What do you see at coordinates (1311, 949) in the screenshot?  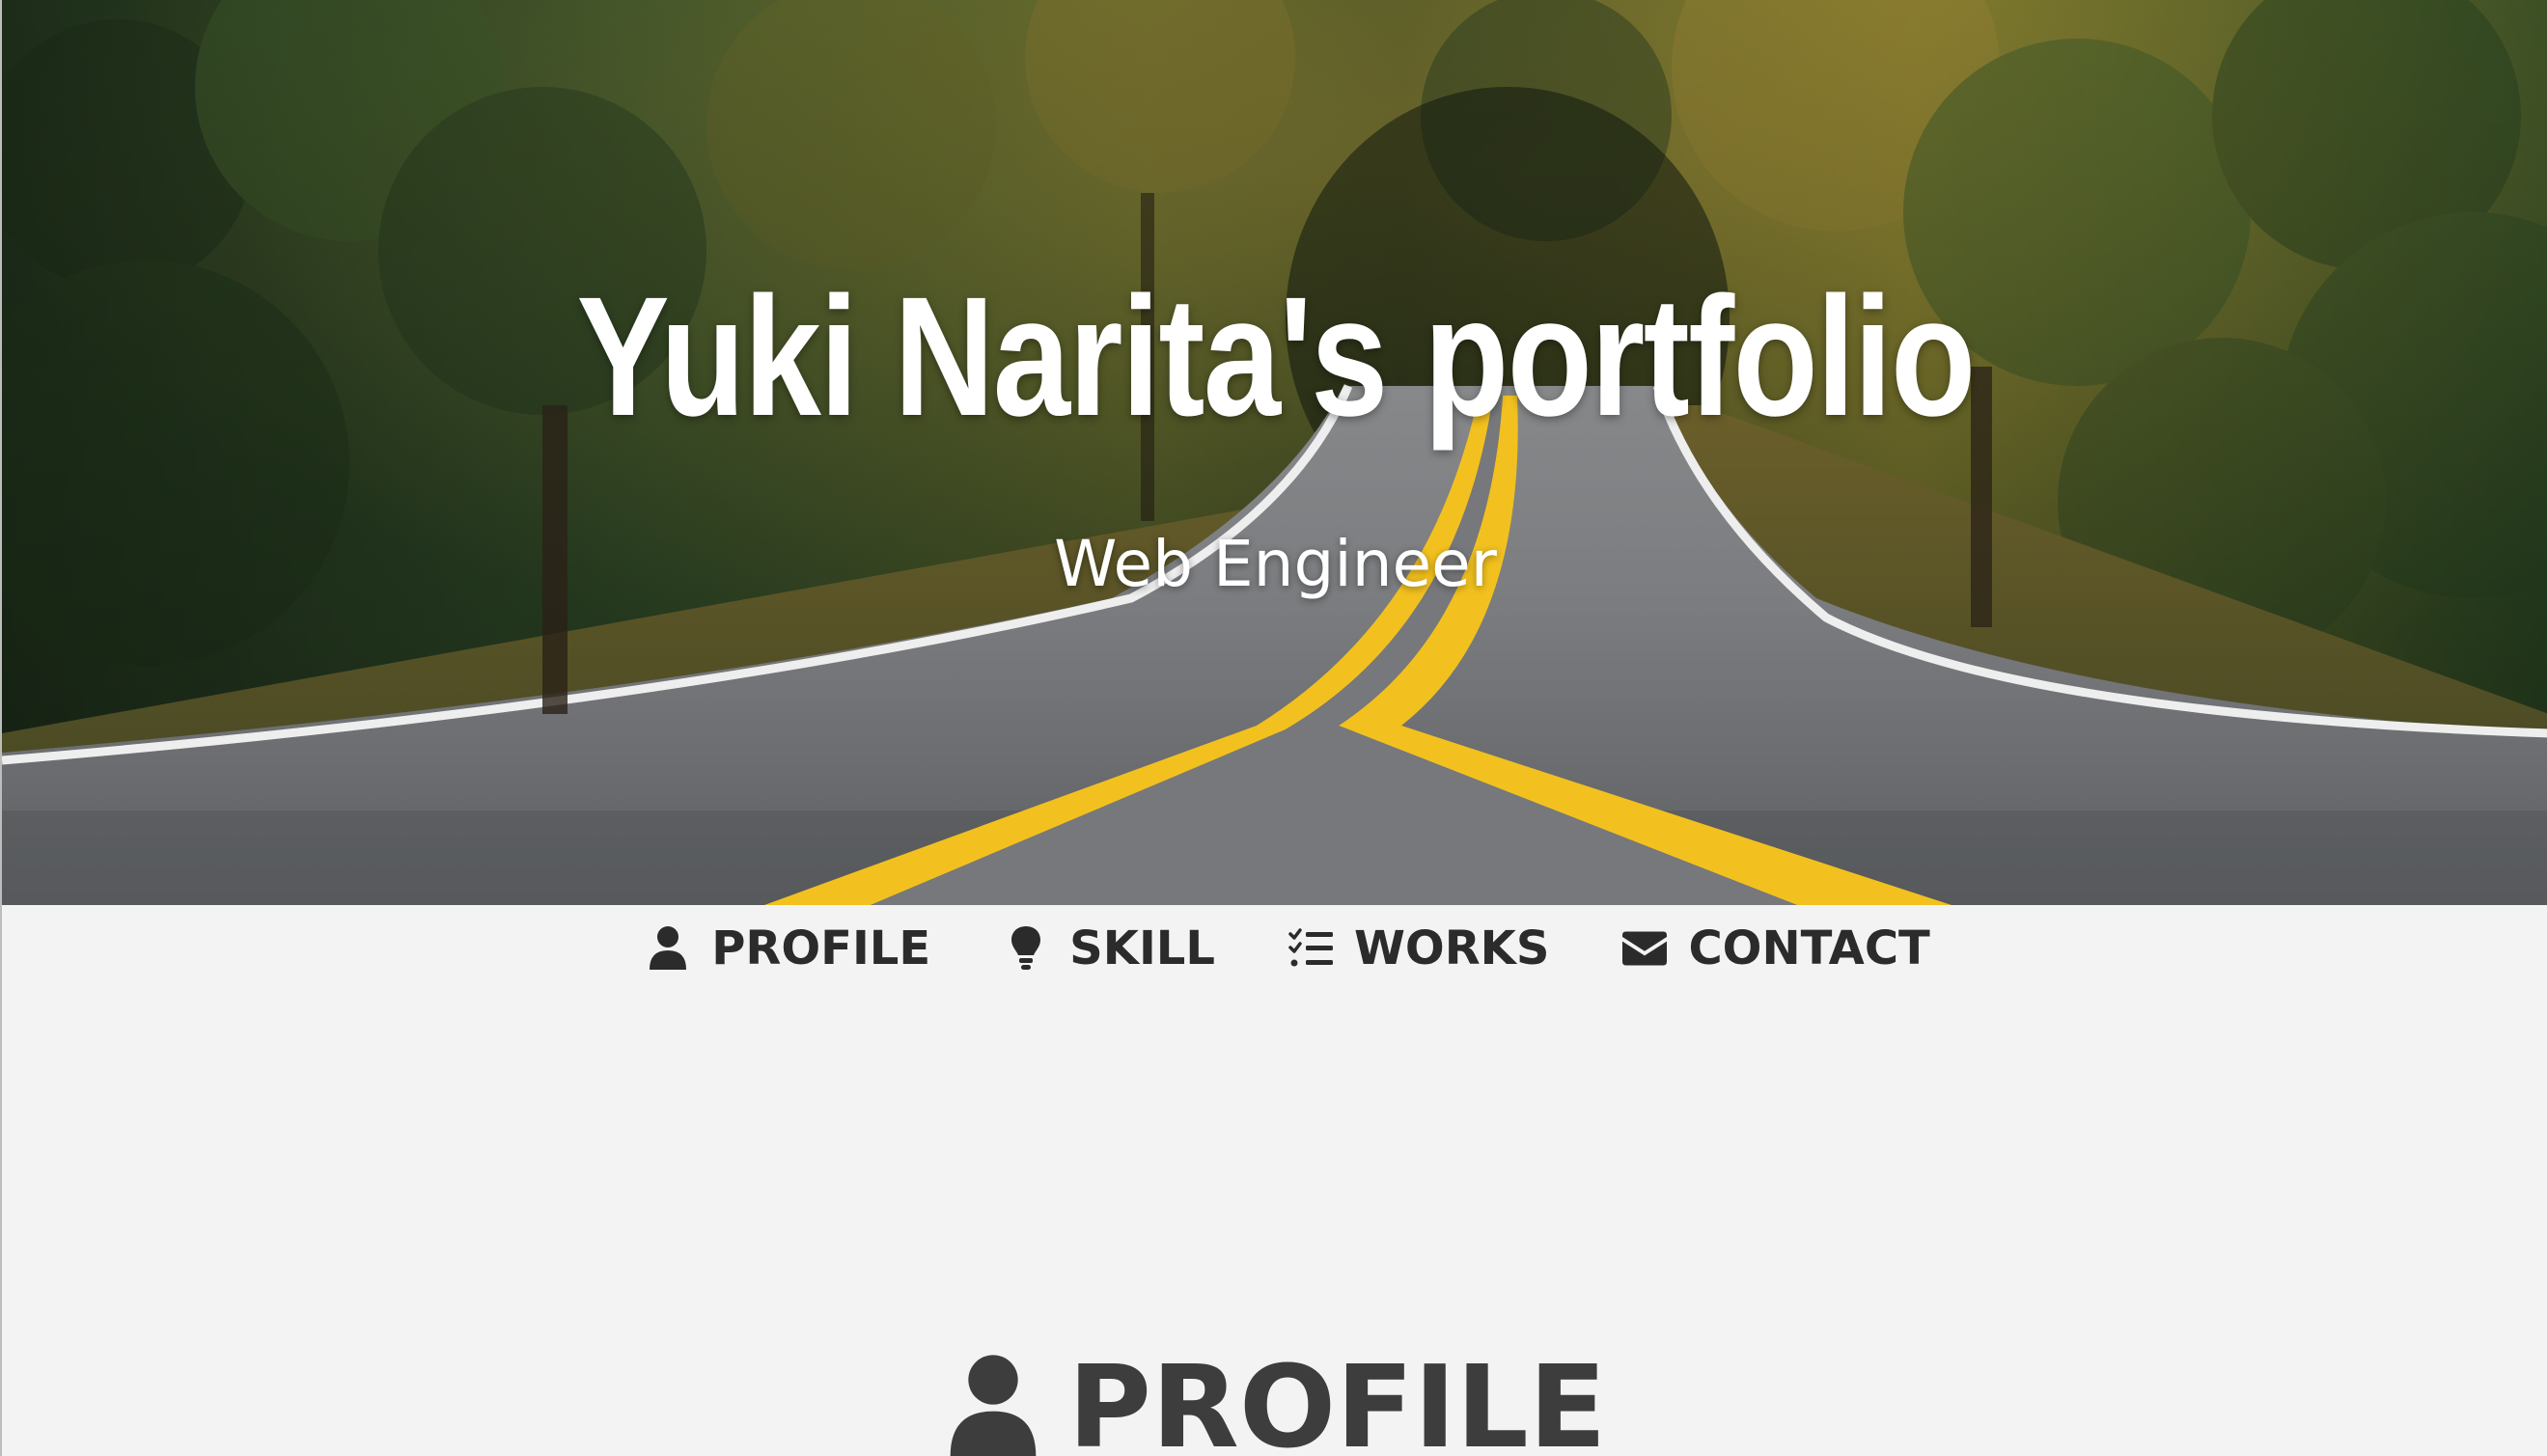 I see `tasks-list-icon` at bounding box center [1311, 949].